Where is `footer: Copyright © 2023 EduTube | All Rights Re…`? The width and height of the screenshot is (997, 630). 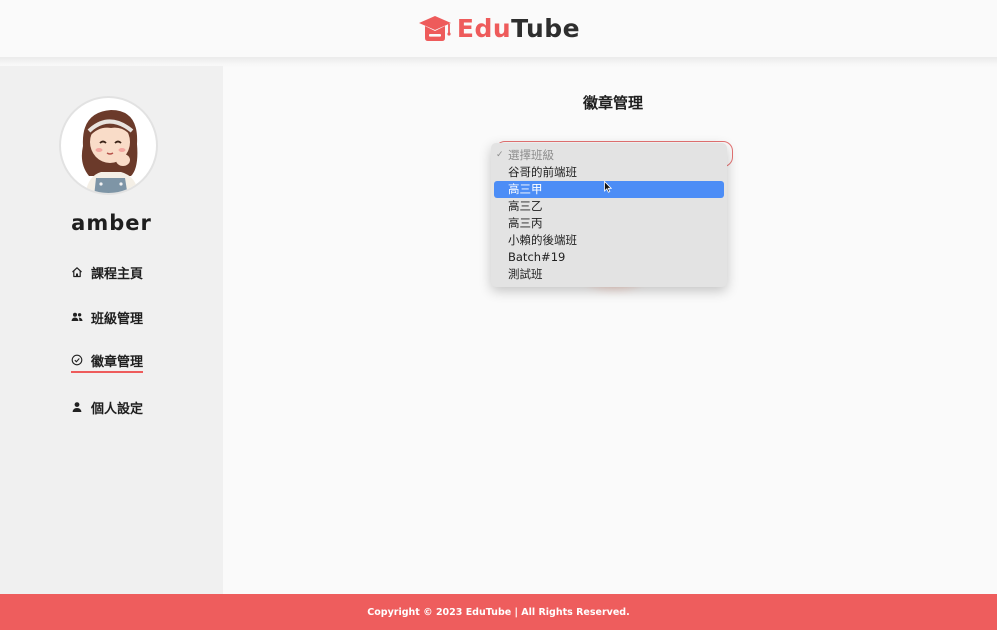 footer: Copyright © 2023 EduTube | All Rights Re… is located at coordinates (498, 612).